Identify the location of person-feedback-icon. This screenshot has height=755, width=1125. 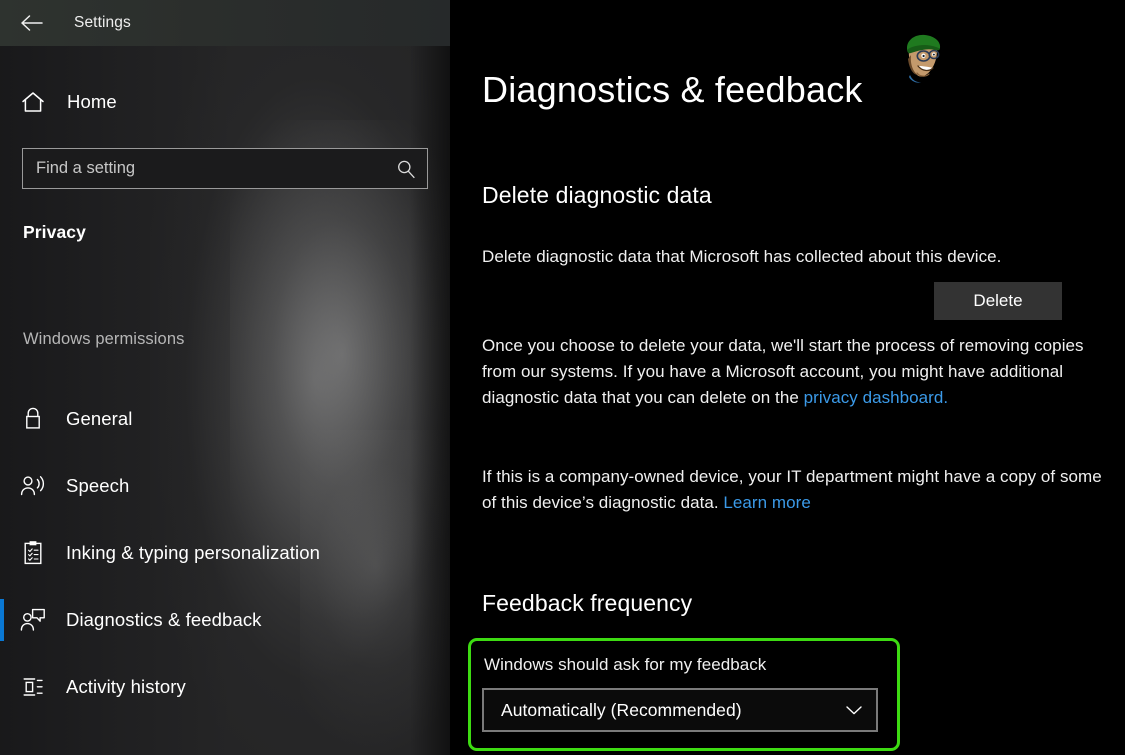
(33, 620).